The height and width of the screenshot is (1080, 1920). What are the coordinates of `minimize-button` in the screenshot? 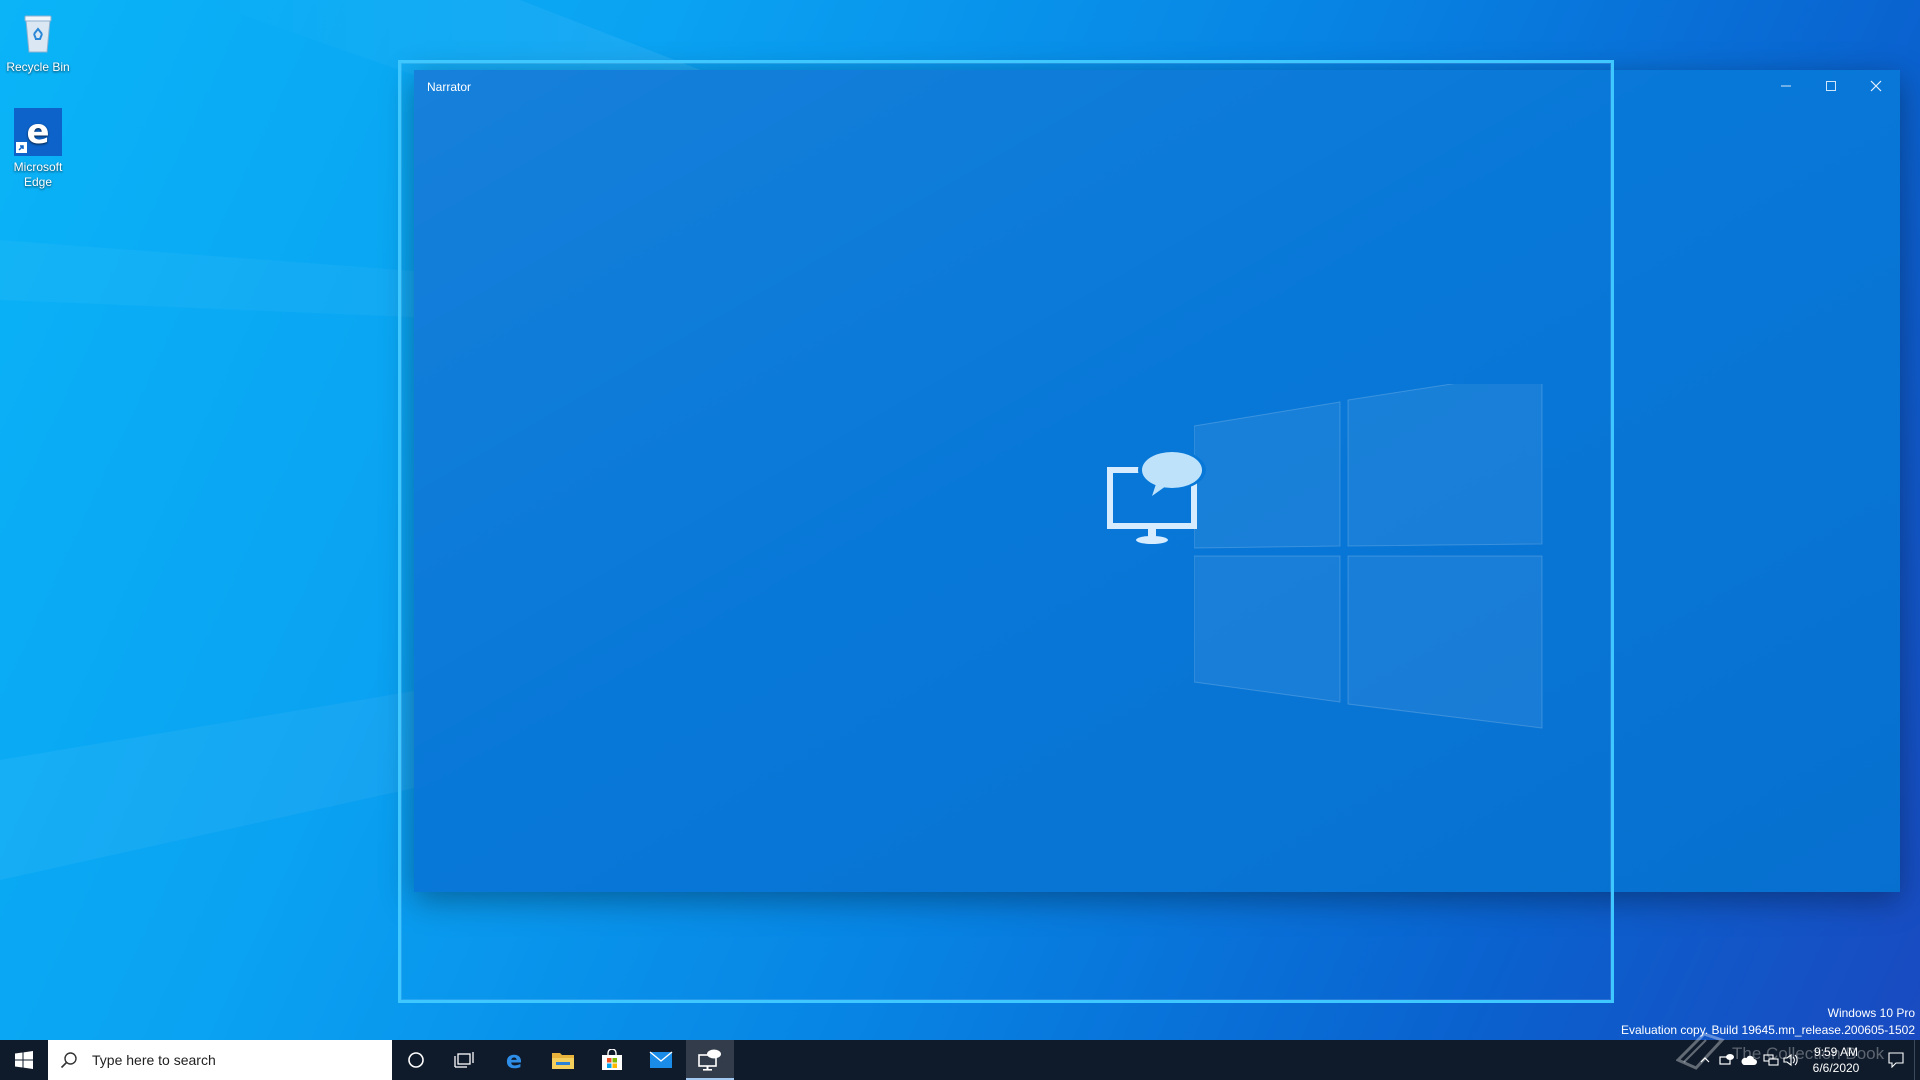 It's located at (1785, 86).